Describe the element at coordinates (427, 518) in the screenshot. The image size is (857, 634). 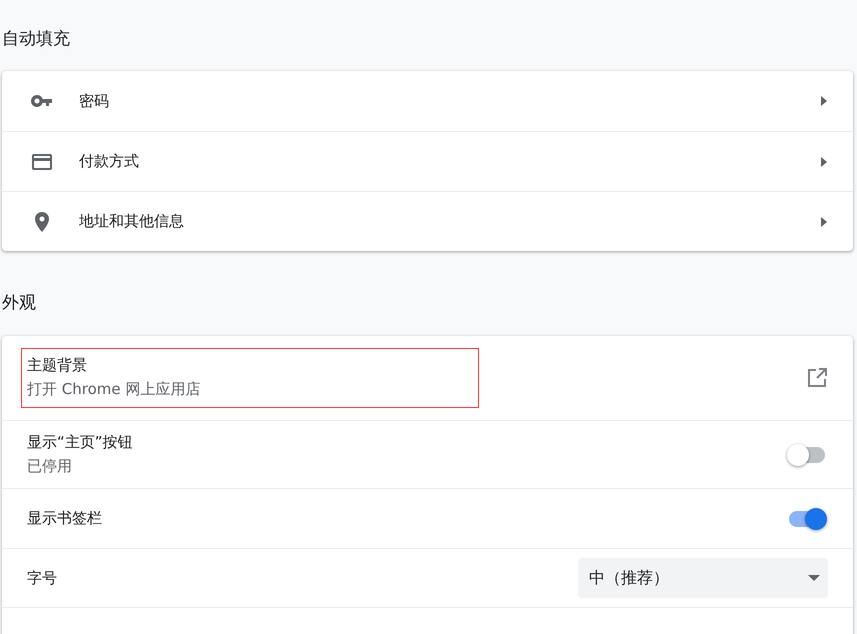
I see `settings-row: 显示书签栏` at that location.